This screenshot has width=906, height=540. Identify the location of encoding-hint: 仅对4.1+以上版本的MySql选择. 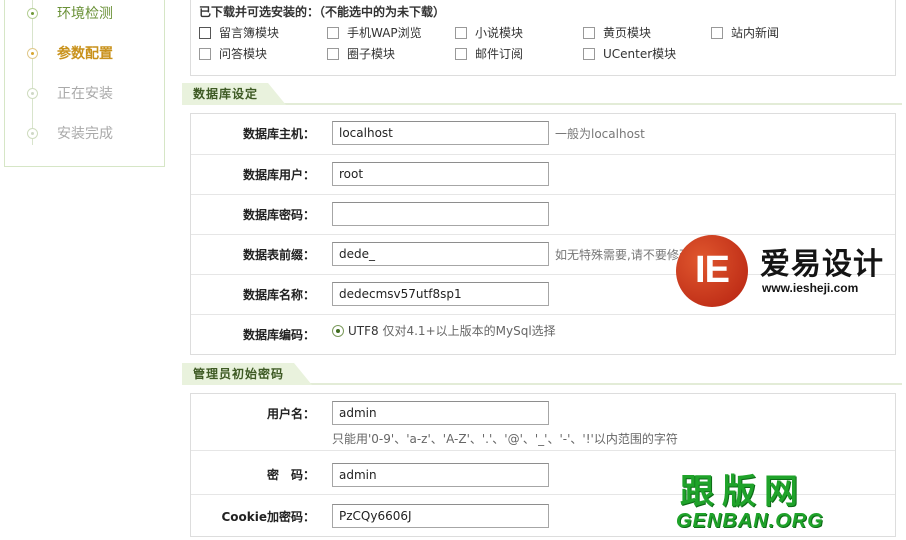
(469, 331).